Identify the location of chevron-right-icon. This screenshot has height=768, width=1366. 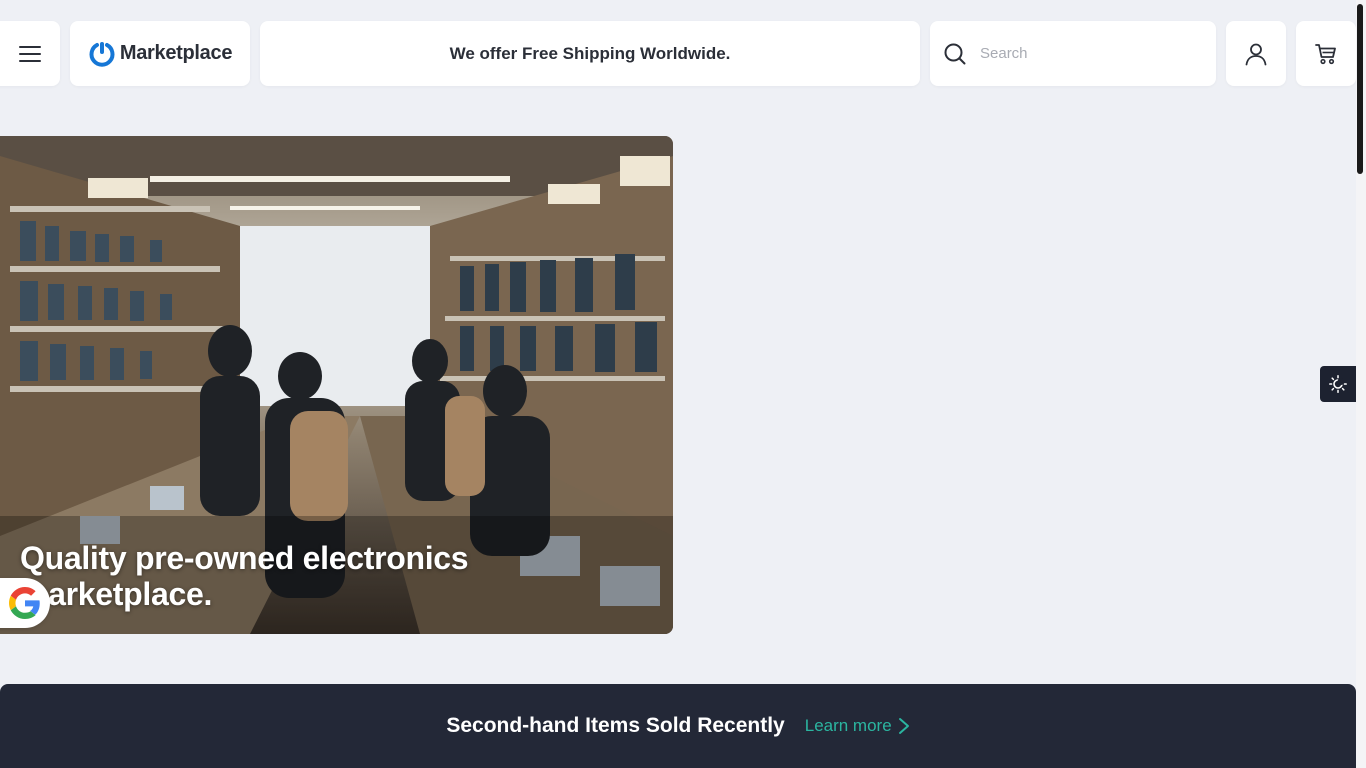
(903, 726).